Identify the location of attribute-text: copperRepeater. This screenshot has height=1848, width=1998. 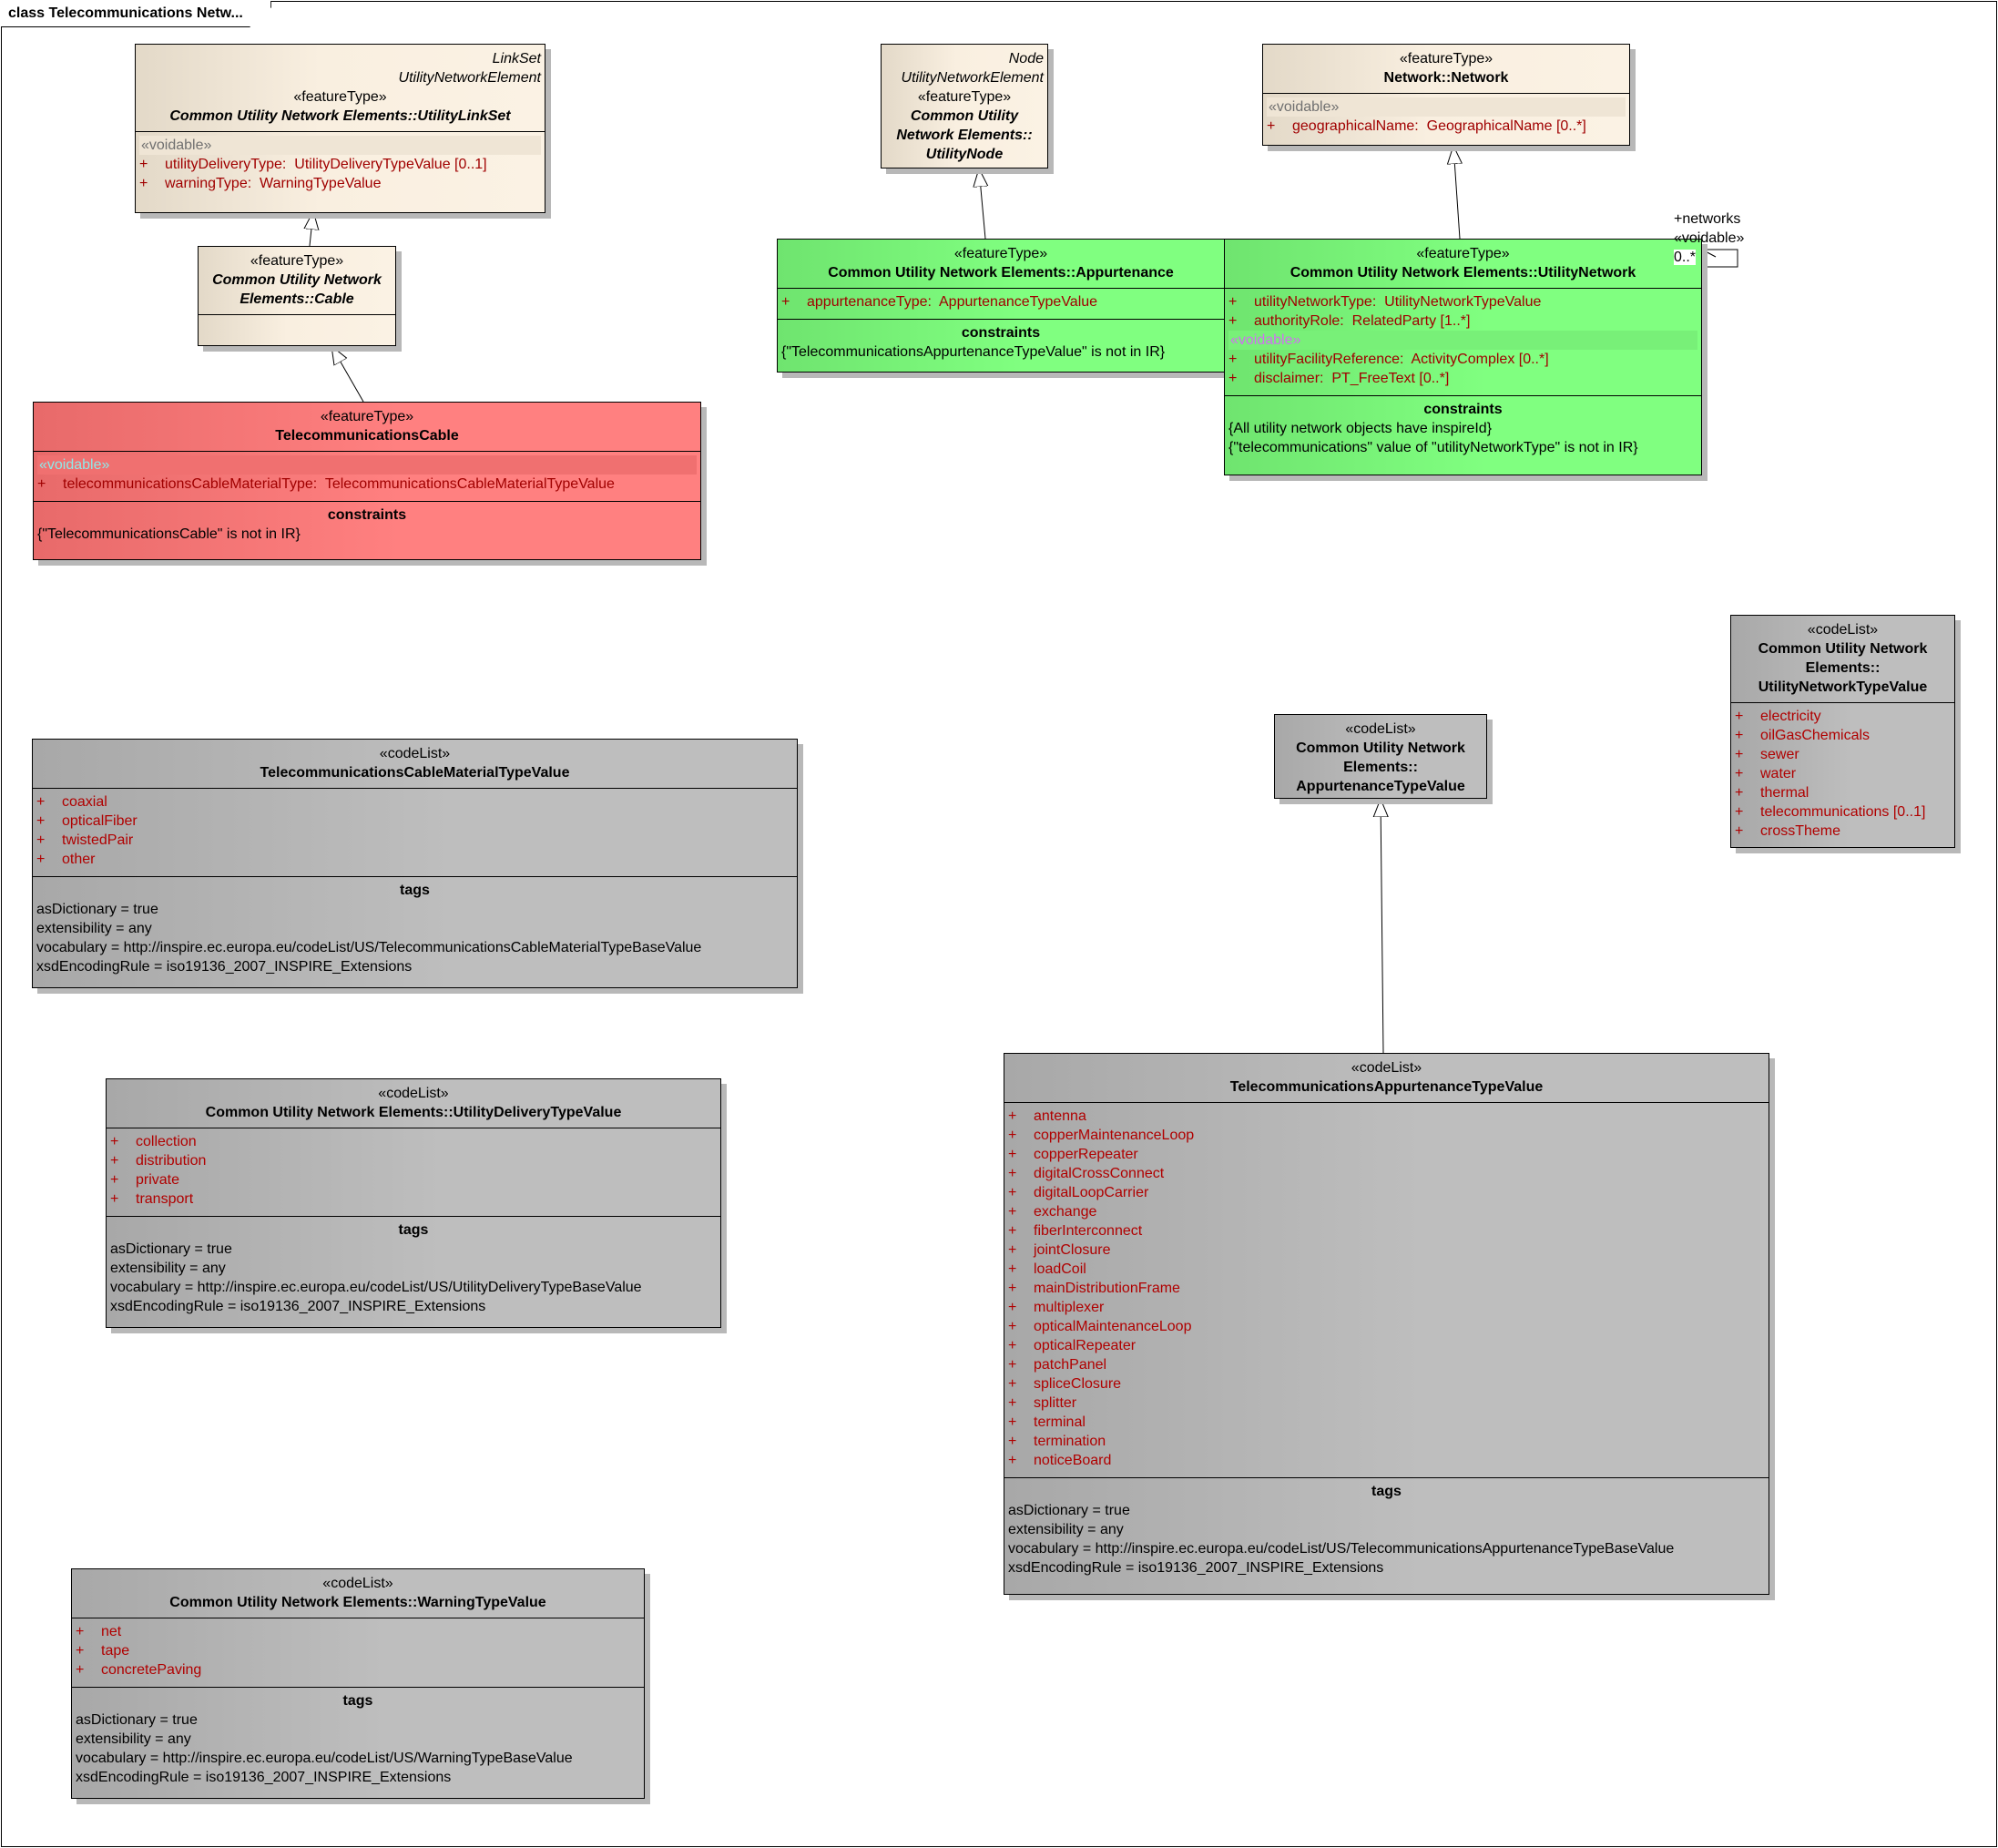
(1086, 1155).